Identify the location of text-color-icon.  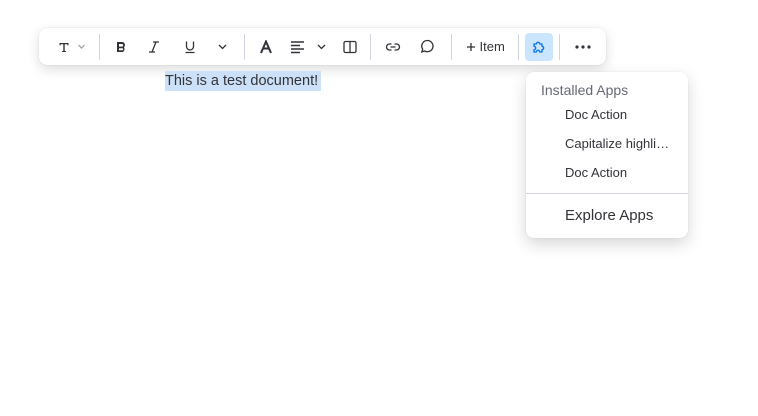
(266, 46).